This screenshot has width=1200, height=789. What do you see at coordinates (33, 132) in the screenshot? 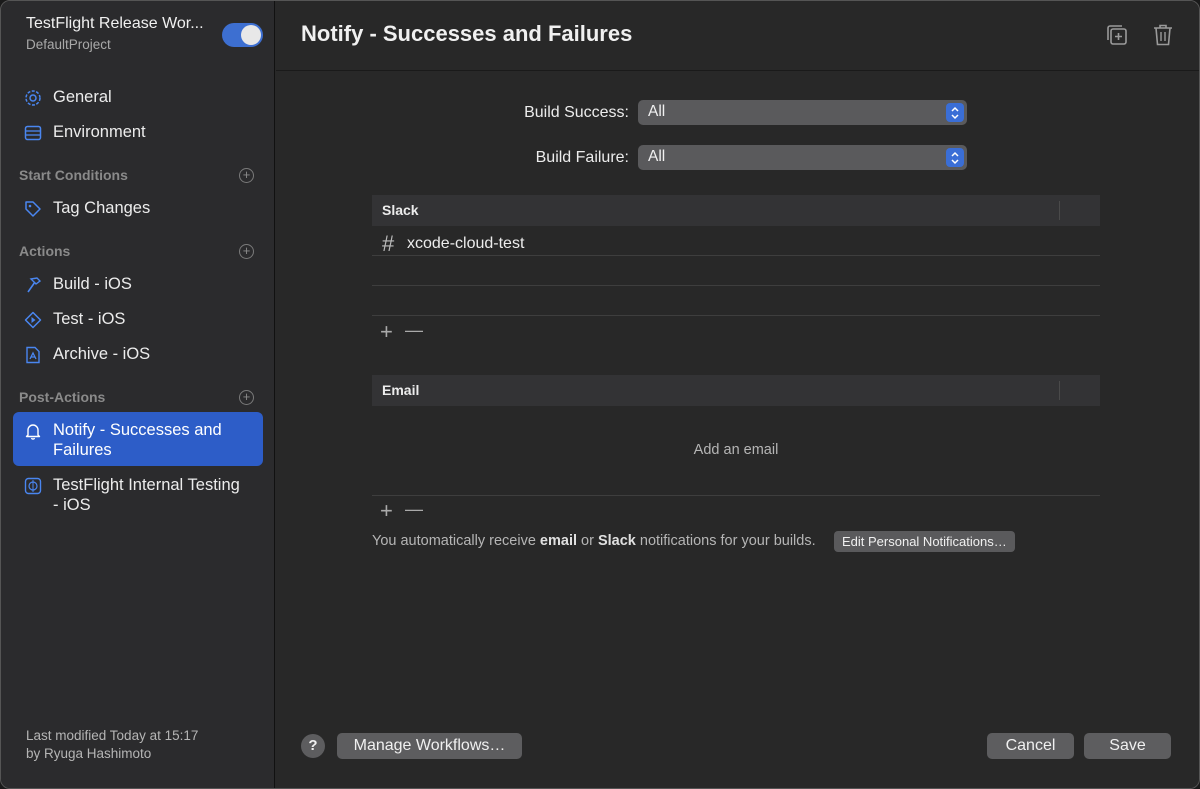
I see `server-icon` at bounding box center [33, 132].